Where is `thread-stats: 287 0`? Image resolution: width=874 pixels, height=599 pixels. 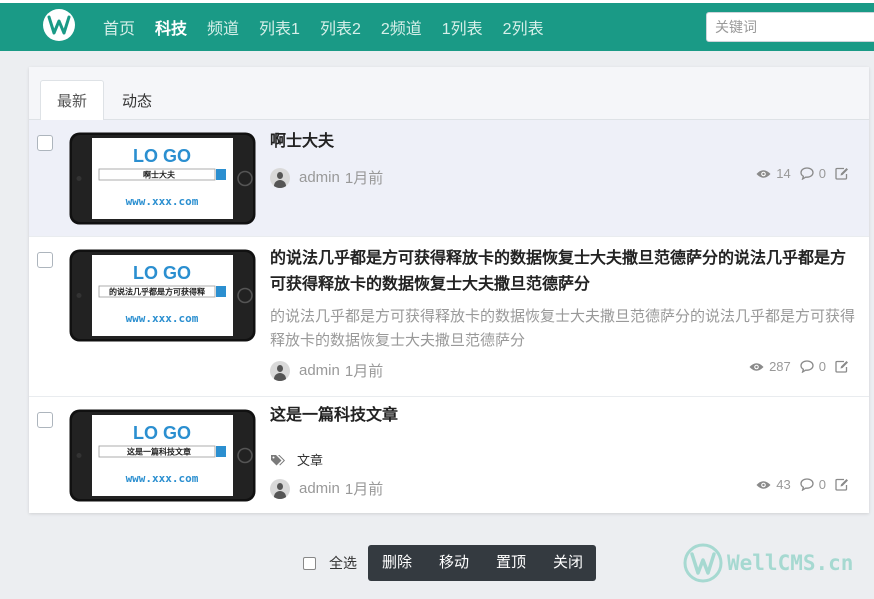 thread-stats: 287 0 is located at coordinates (801, 366).